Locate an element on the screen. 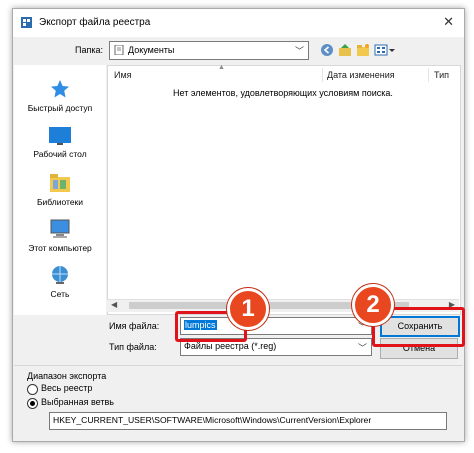 The height and width of the screenshot is (453, 474). back-icon is located at coordinates (327, 50).